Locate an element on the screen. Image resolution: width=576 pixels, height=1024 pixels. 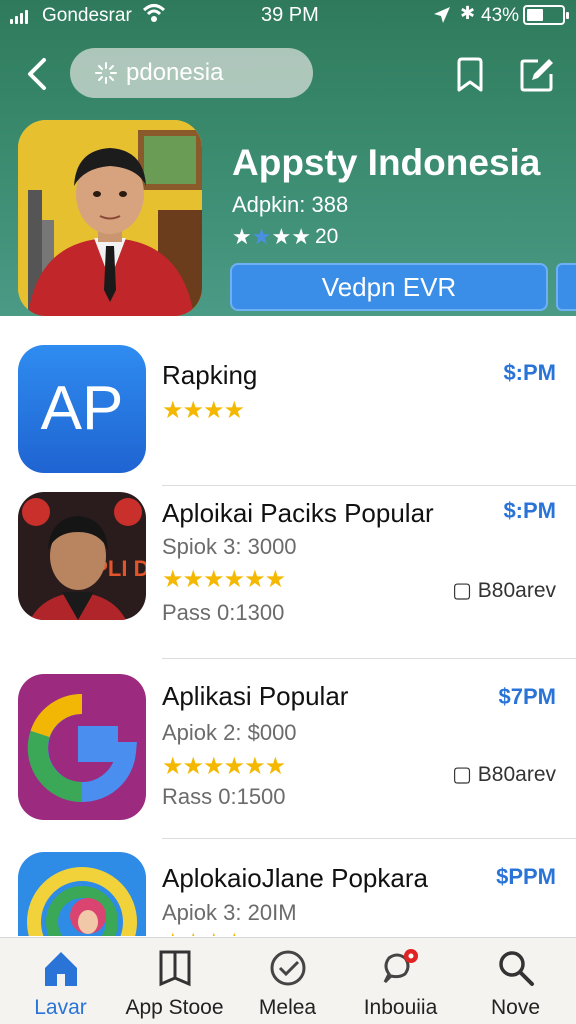
tab-app-store: App Stooe is located at coordinates (174, 981).